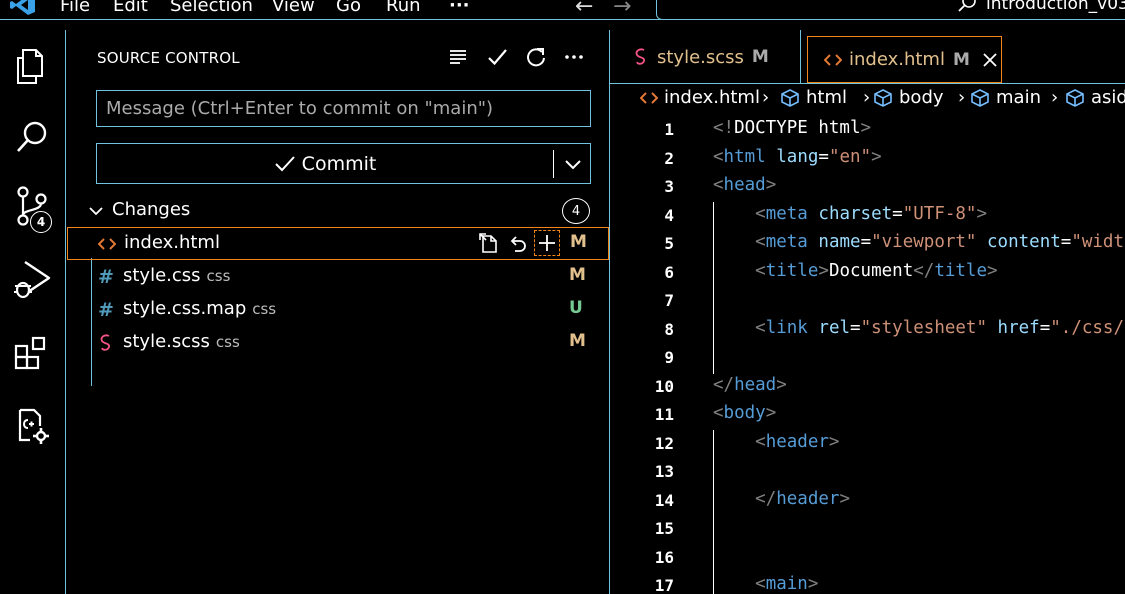  What do you see at coordinates (669, 300) in the screenshot?
I see `line-number: 7` at bounding box center [669, 300].